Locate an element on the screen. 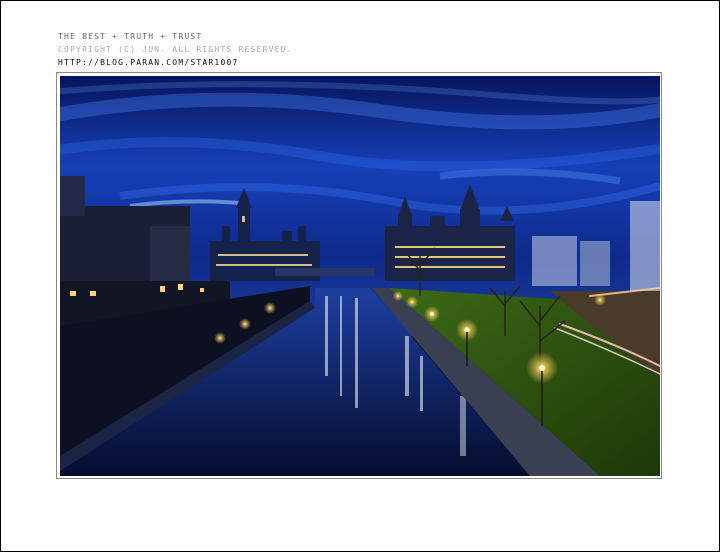 The image size is (720, 552). blog-url-link: HTTP://BLOG.PARAN.COM/STAR1007 is located at coordinates (175, 62).